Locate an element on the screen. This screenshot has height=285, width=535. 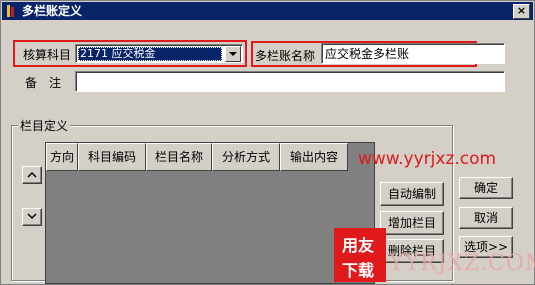
remark-input is located at coordinates (290, 81).